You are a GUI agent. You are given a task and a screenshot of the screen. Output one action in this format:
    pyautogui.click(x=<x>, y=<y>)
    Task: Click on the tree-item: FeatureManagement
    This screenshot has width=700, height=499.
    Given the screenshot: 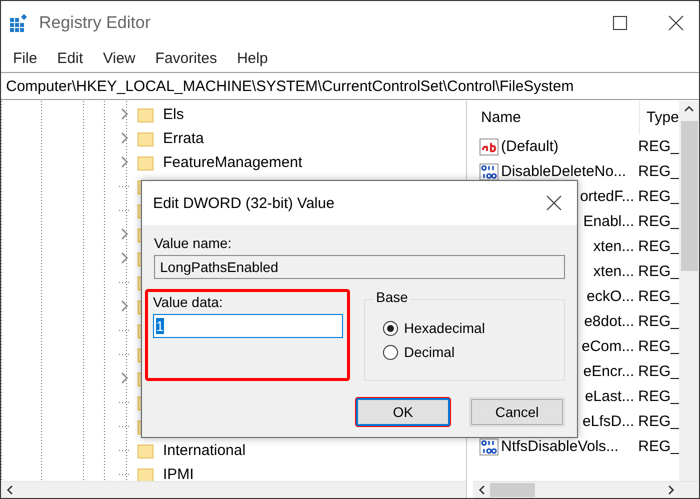 What is the action you would take?
    pyautogui.click(x=233, y=162)
    